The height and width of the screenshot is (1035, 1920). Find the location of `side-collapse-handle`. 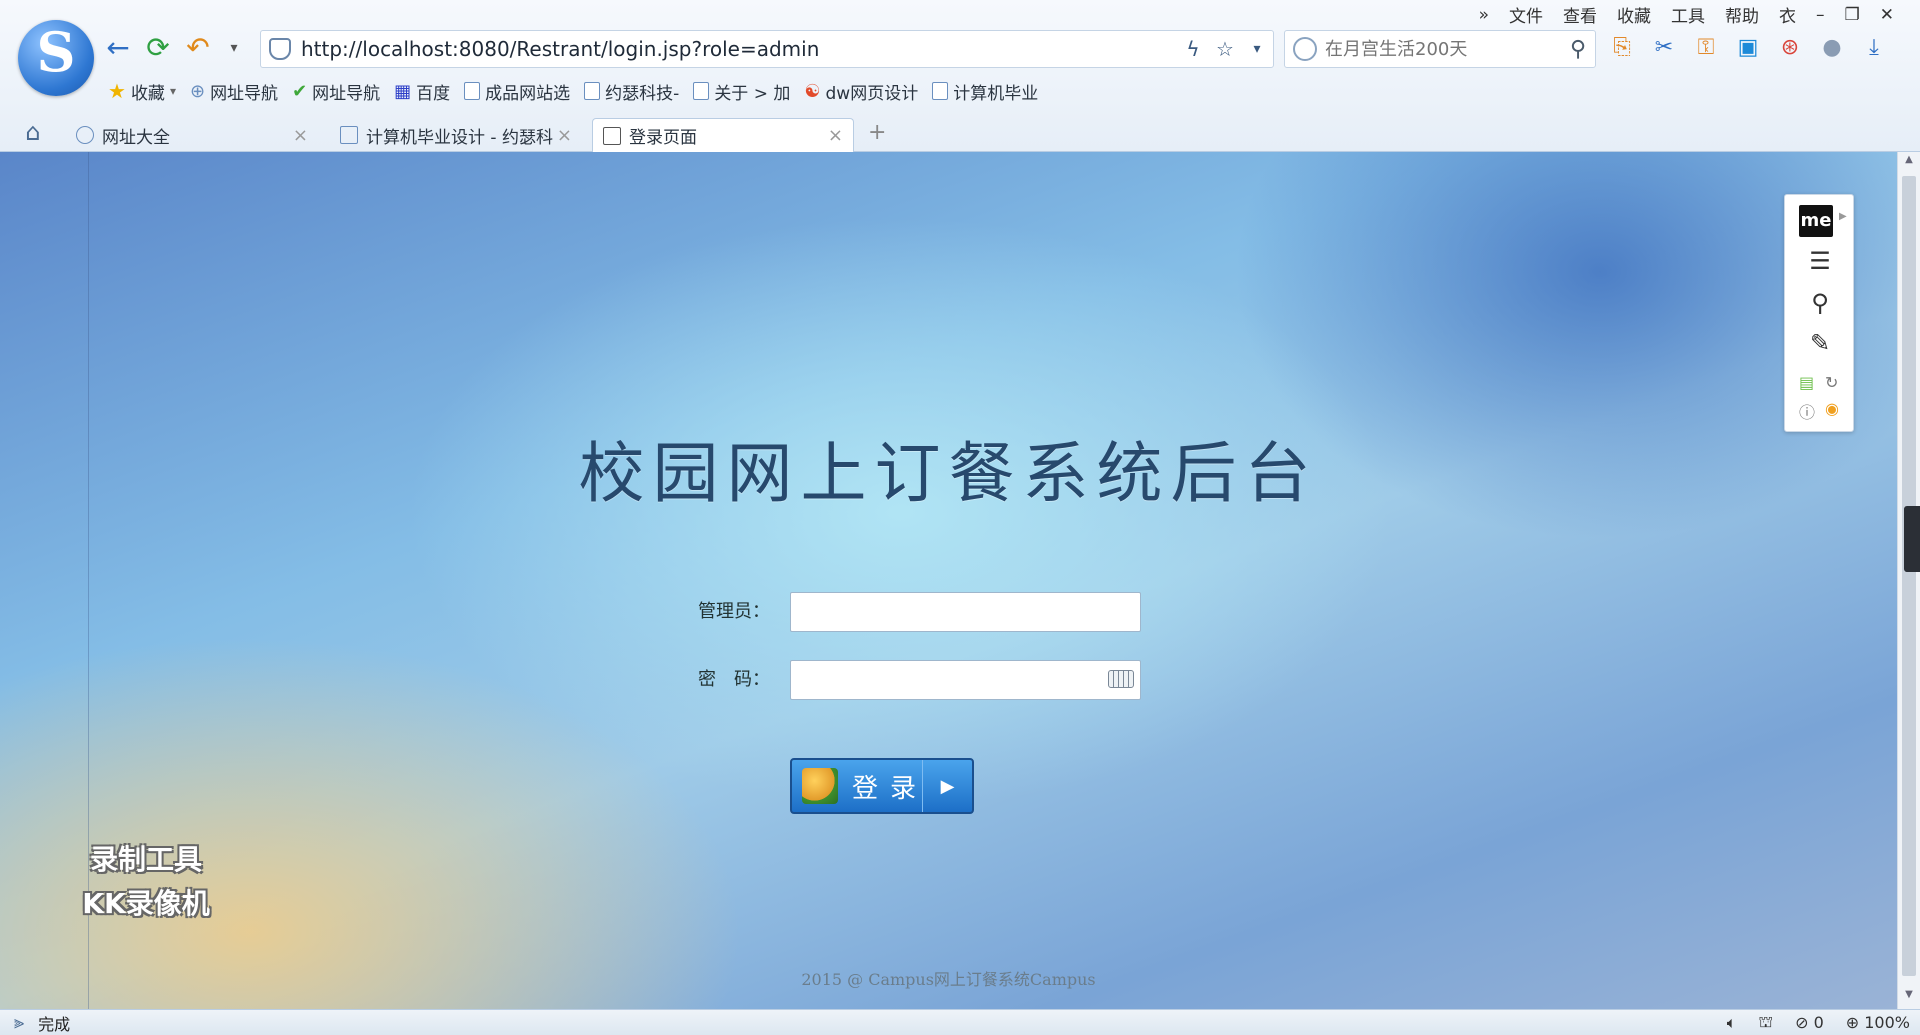

side-collapse-handle is located at coordinates (1912, 539).